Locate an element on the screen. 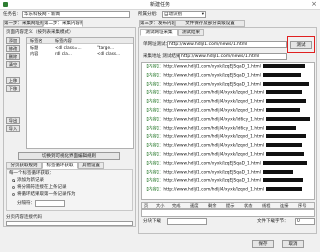  page-join-code-label: 分页内容连接代码 is located at coordinates (24, 217).